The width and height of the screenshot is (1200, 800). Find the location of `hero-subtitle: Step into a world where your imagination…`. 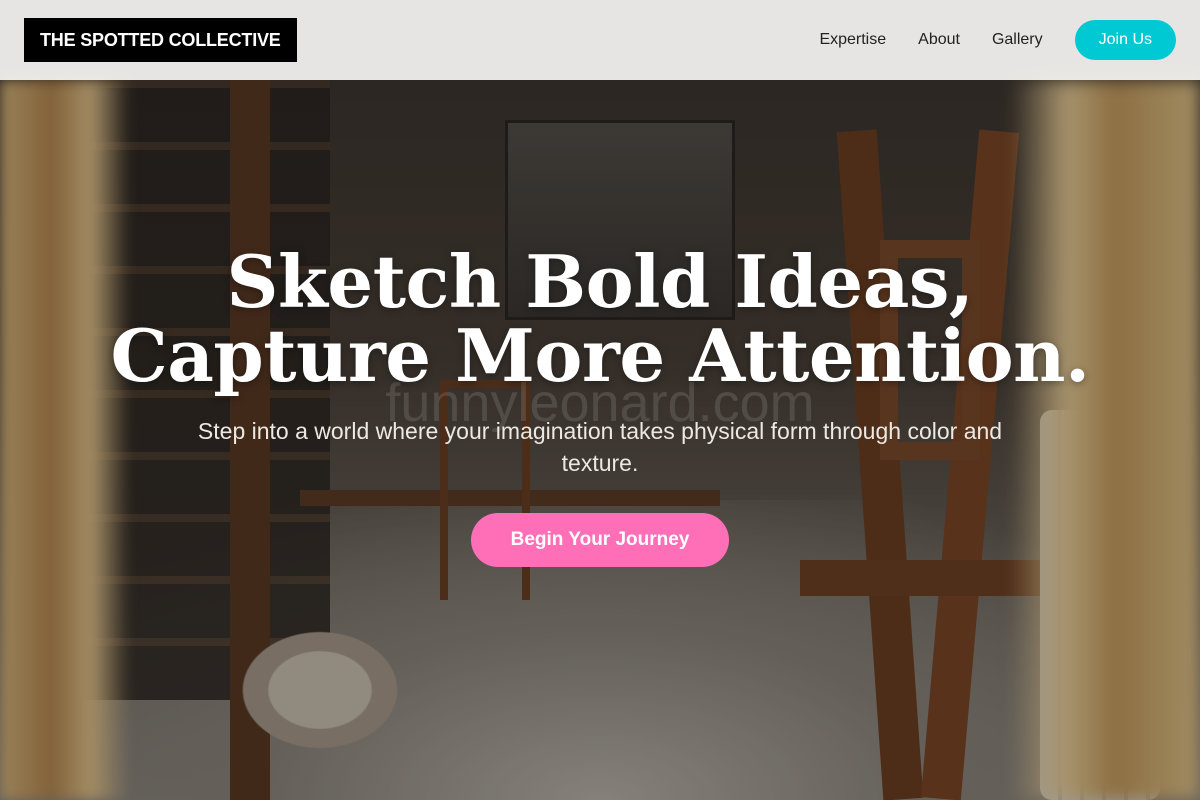

hero-subtitle: Step into a world where your imagination… is located at coordinates (600, 447).